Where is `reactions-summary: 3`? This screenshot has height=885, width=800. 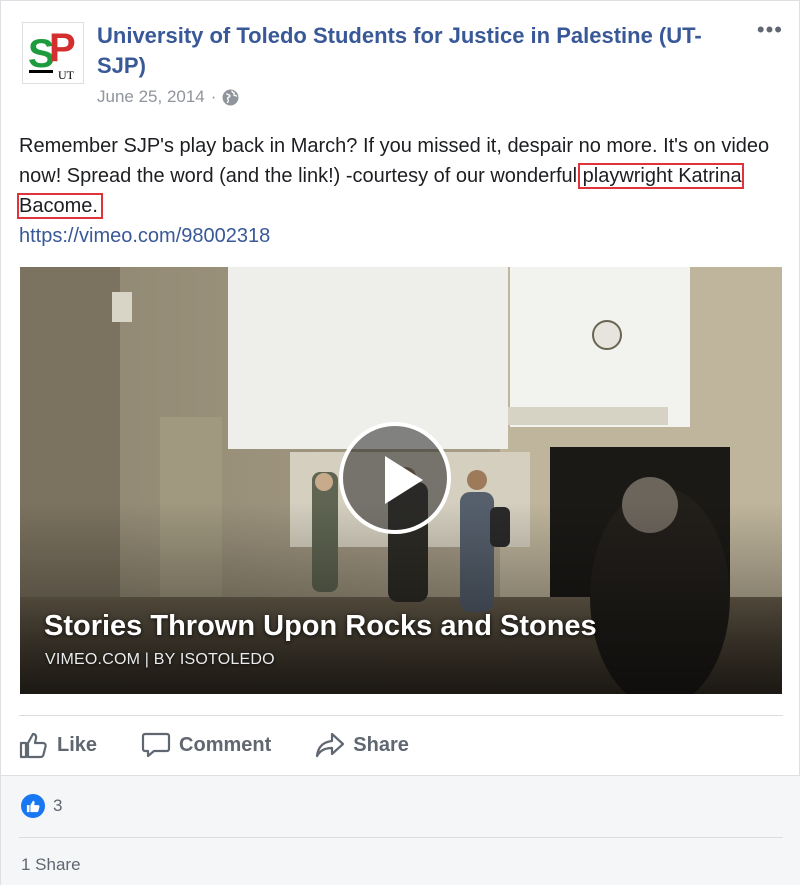 reactions-summary: 3 is located at coordinates (41, 806).